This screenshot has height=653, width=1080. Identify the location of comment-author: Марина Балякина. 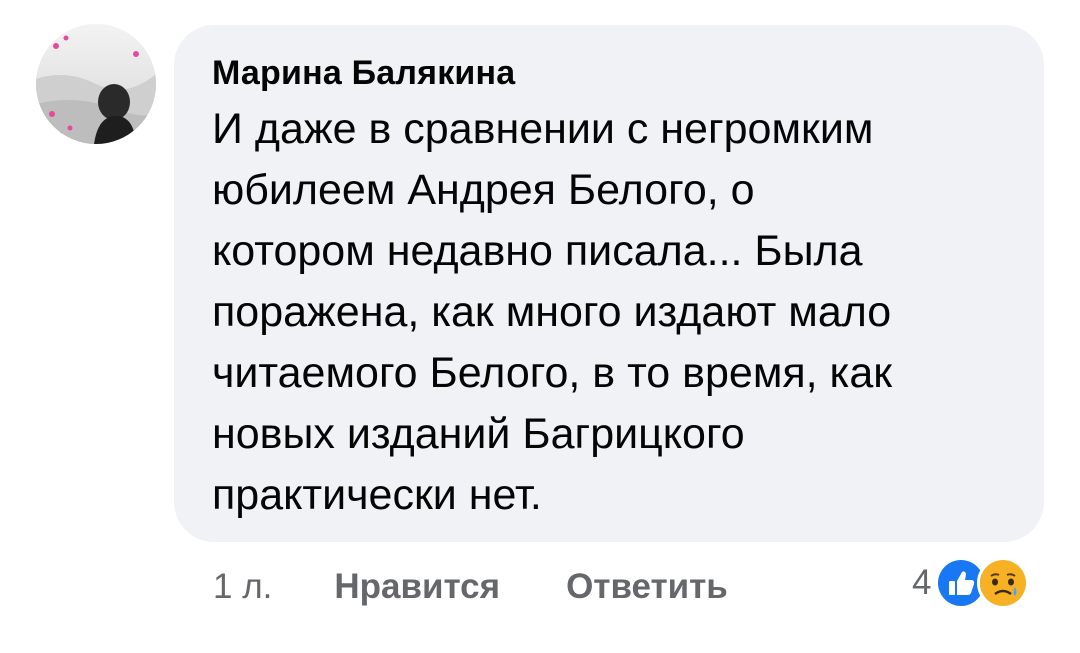
(613, 73).